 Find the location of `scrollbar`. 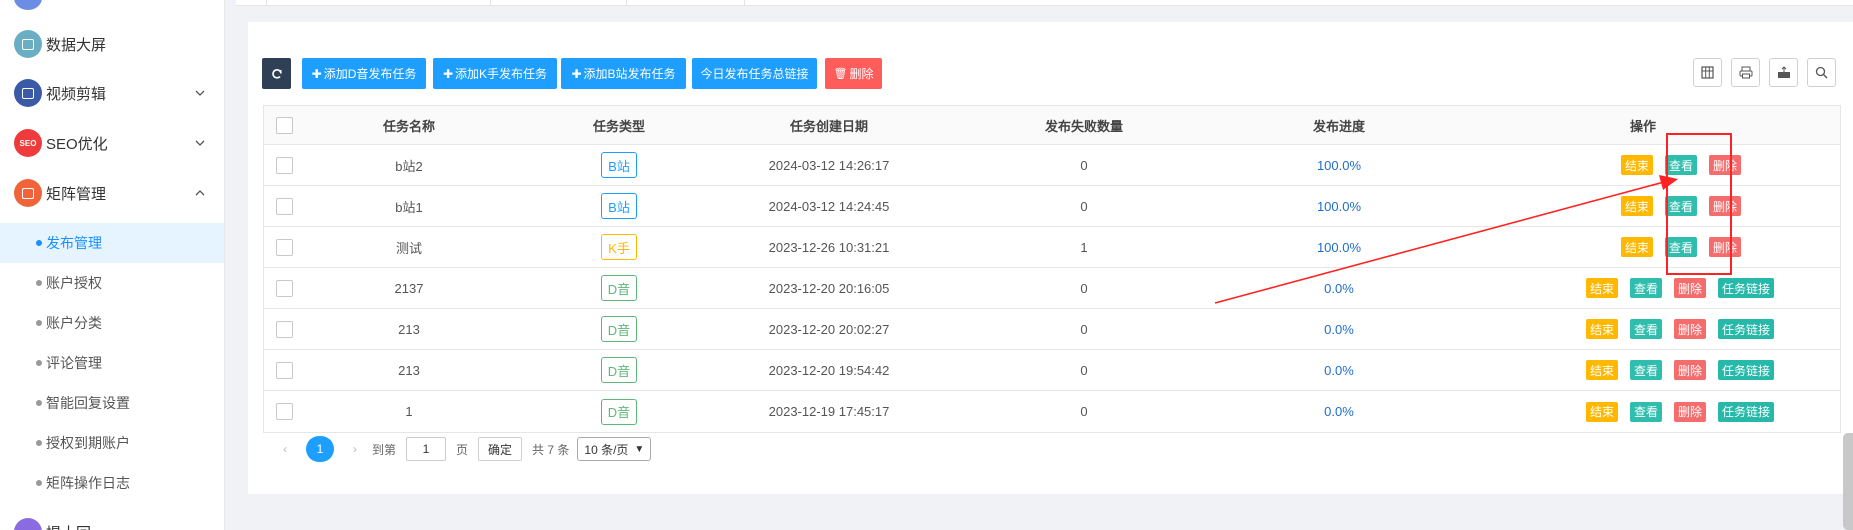

scrollbar is located at coordinates (1848, 481).